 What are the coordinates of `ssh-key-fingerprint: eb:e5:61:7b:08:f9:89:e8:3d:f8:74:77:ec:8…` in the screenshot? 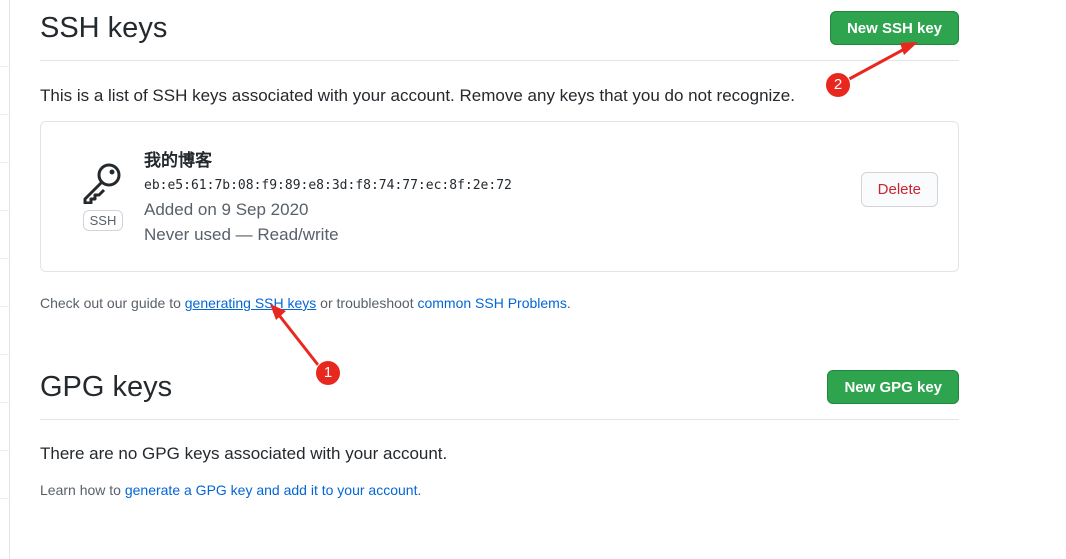 It's located at (328, 185).